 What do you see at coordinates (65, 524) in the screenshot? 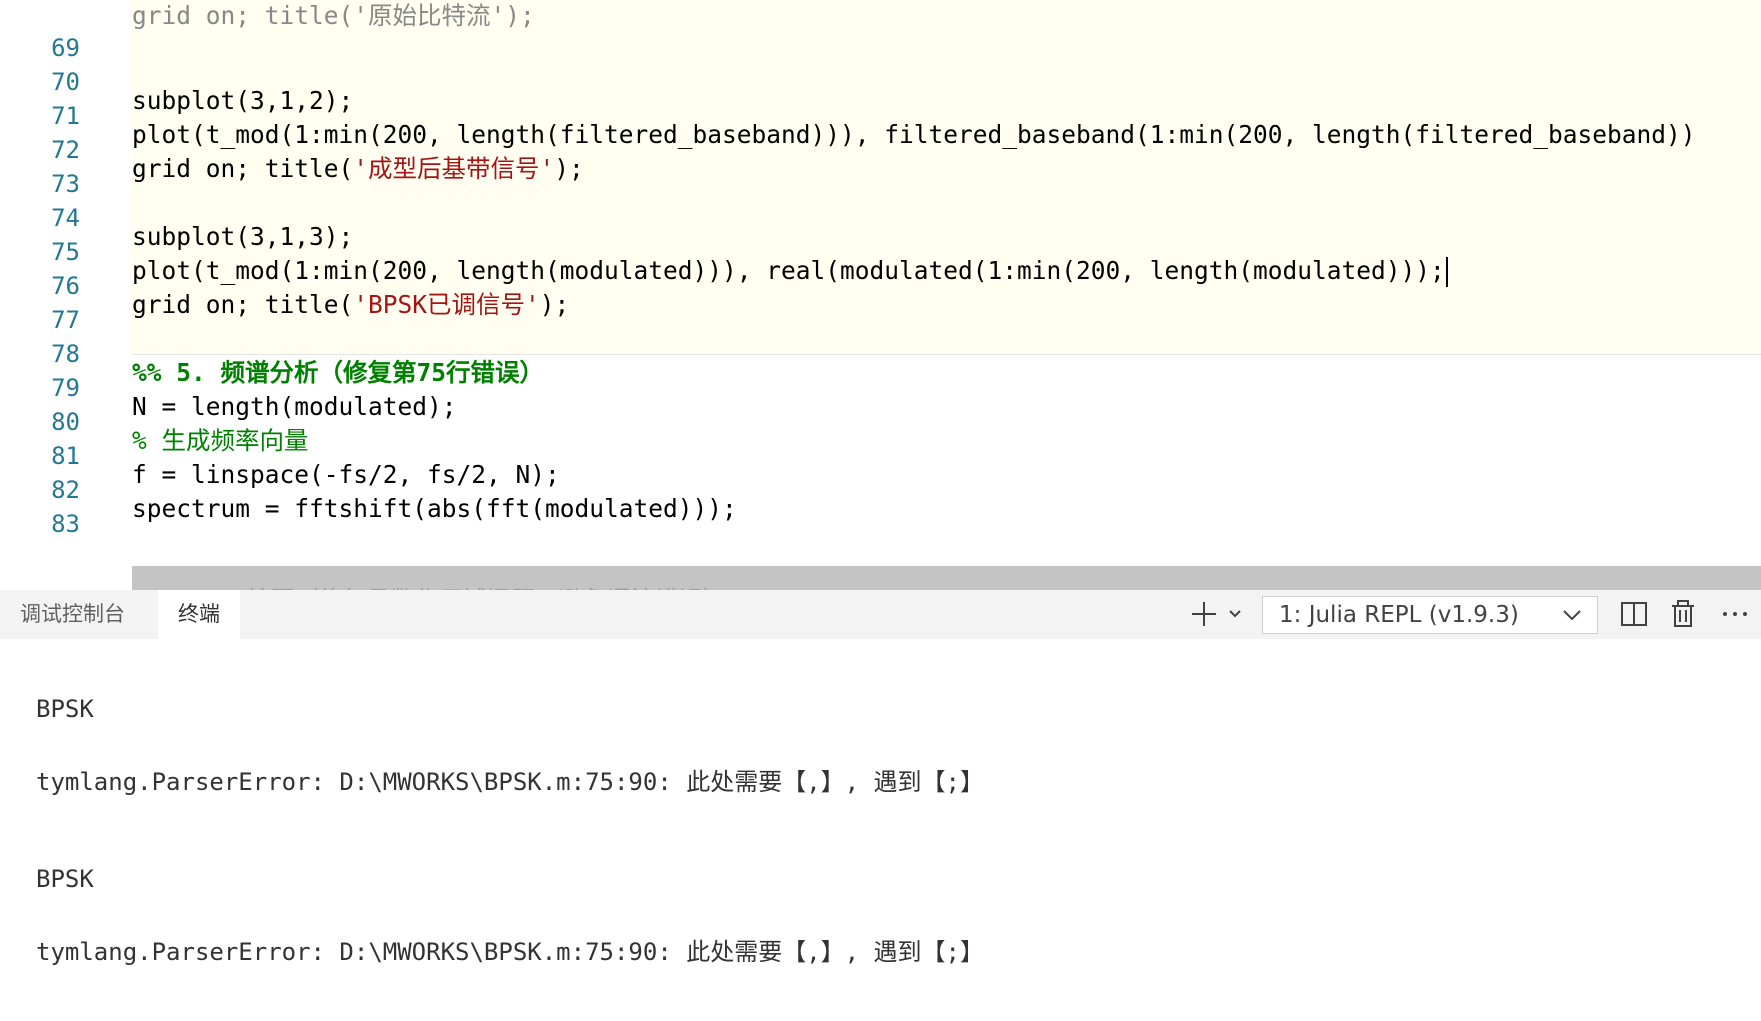
I see `line-number: 83` at bounding box center [65, 524].